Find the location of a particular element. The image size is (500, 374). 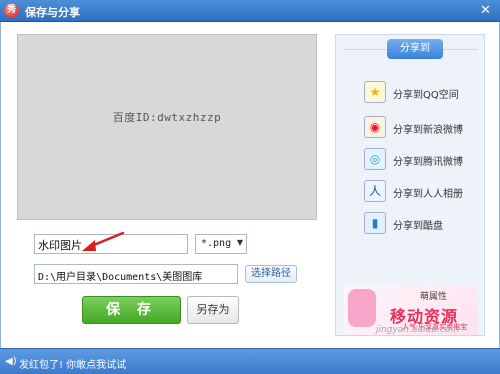

format-value: *.png is located at coordinates (216, 243).